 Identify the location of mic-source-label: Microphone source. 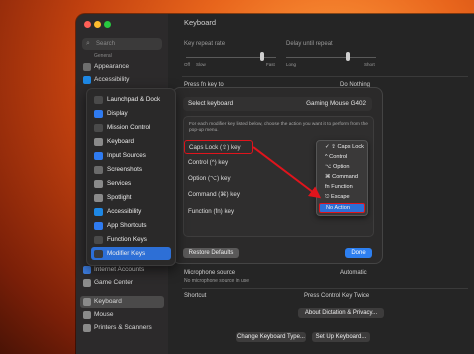
(210, 273).